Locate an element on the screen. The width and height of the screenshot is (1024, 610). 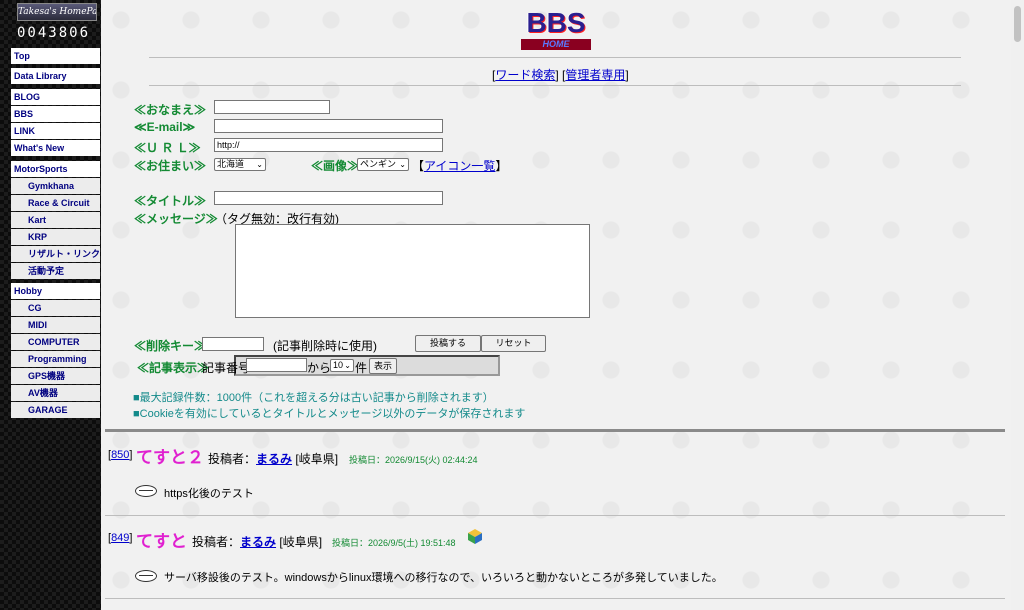
sidebar-item-gymkhana: Gymkhana is located at coordinates (55, 186).